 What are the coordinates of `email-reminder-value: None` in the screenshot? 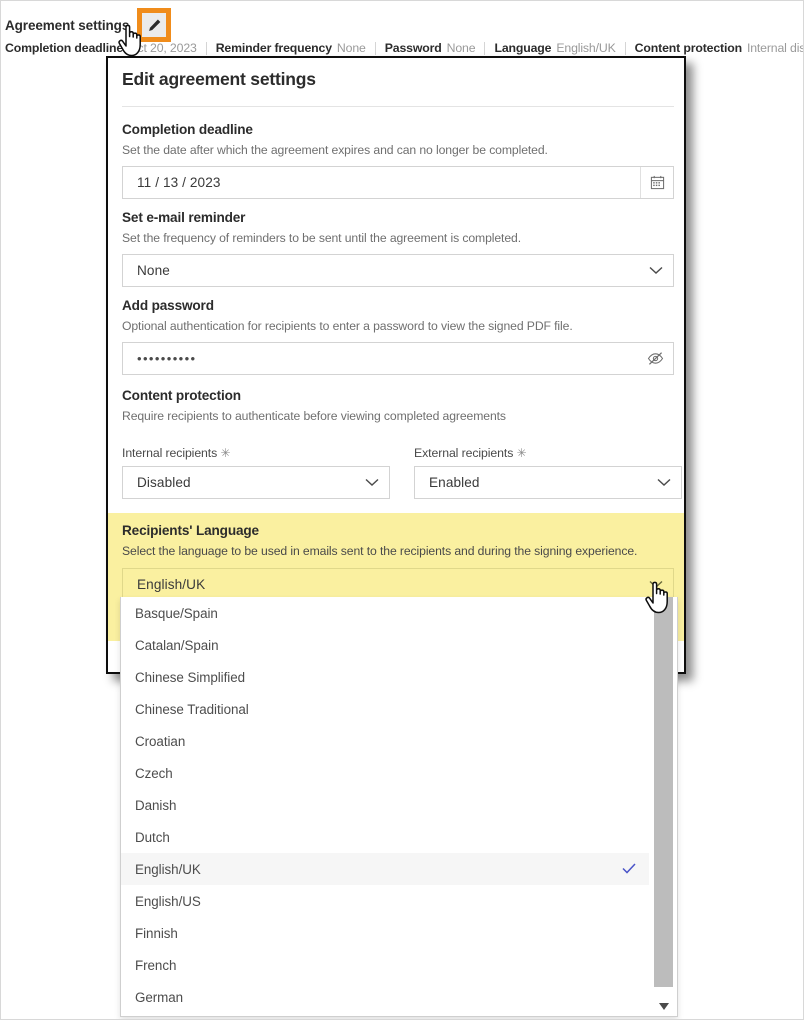 It's located at (153, 270).